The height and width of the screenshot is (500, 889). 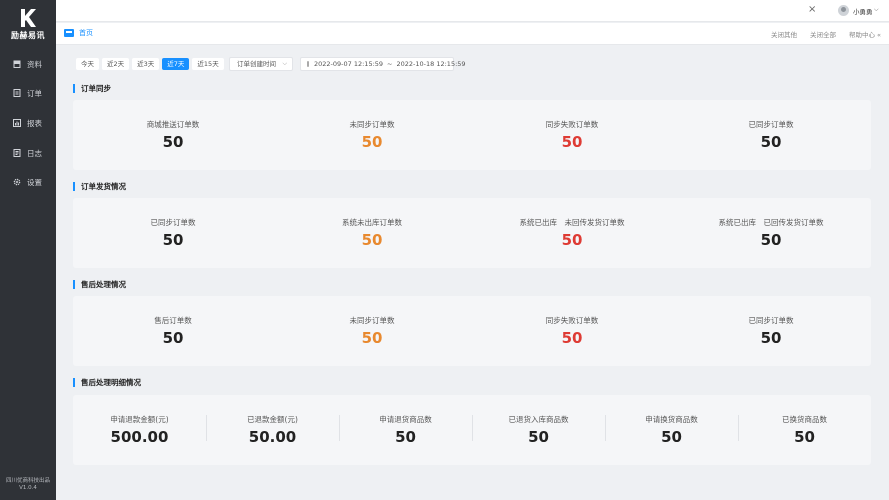 I want to click on tab-home-label: 首页, so click(x=86, y=33).